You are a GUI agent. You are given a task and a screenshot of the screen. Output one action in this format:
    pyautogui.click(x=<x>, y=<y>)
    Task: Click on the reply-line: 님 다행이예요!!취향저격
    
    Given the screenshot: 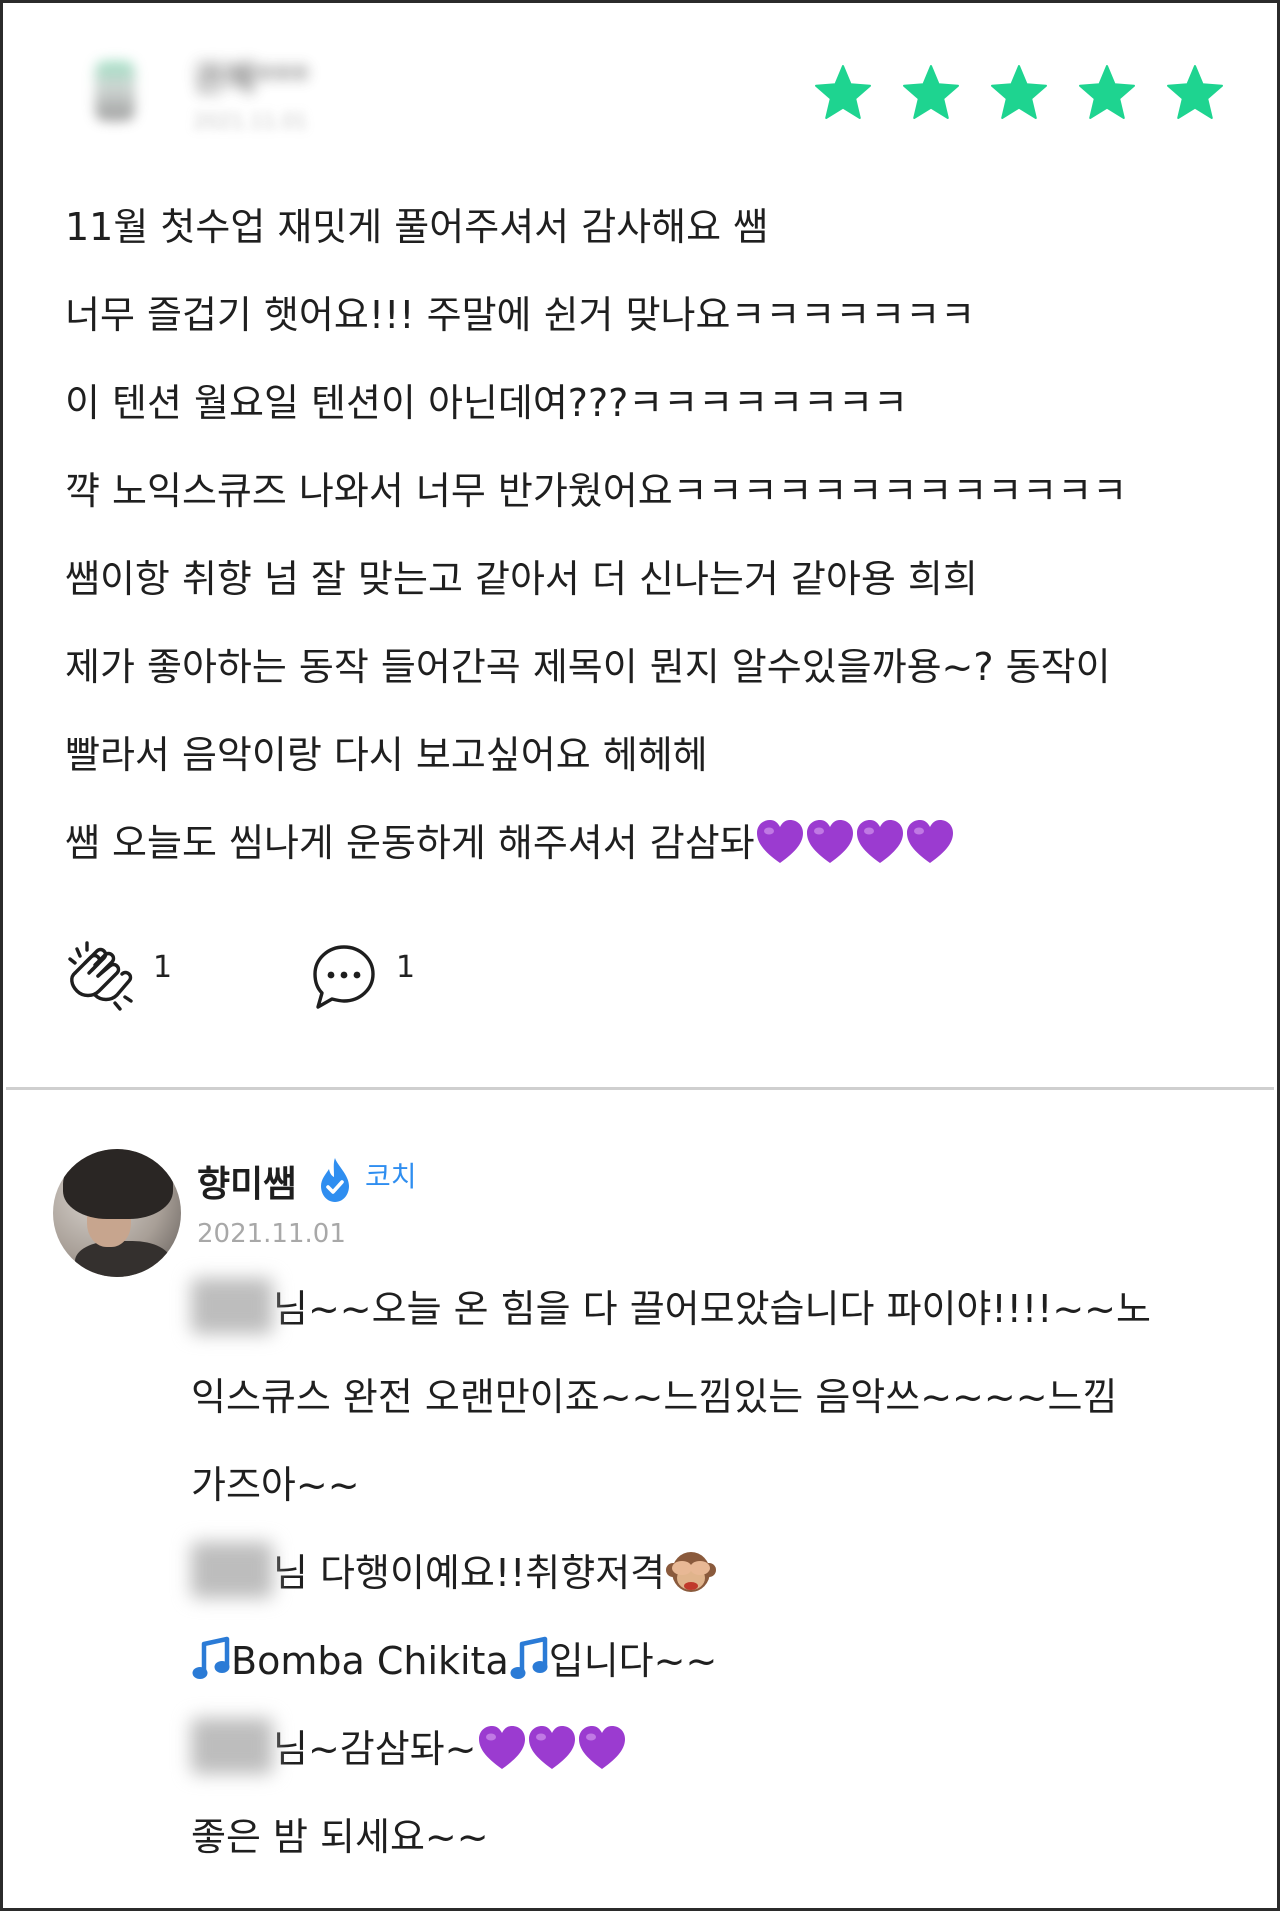 What is the action you would take?
    pyautogui.click(x=721, y=1583)
    